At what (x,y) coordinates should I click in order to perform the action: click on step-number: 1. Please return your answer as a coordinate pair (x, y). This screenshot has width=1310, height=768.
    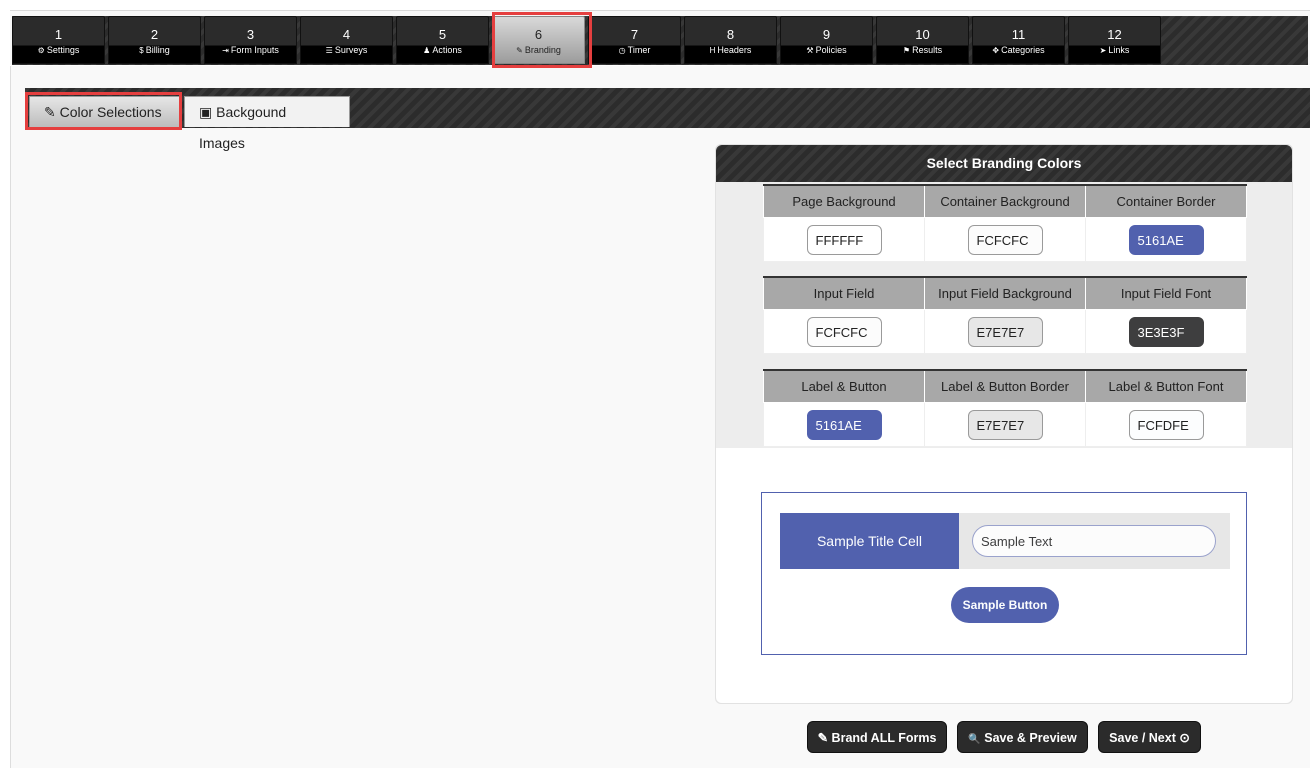
    Looking at the image, I should click on (58, 34).